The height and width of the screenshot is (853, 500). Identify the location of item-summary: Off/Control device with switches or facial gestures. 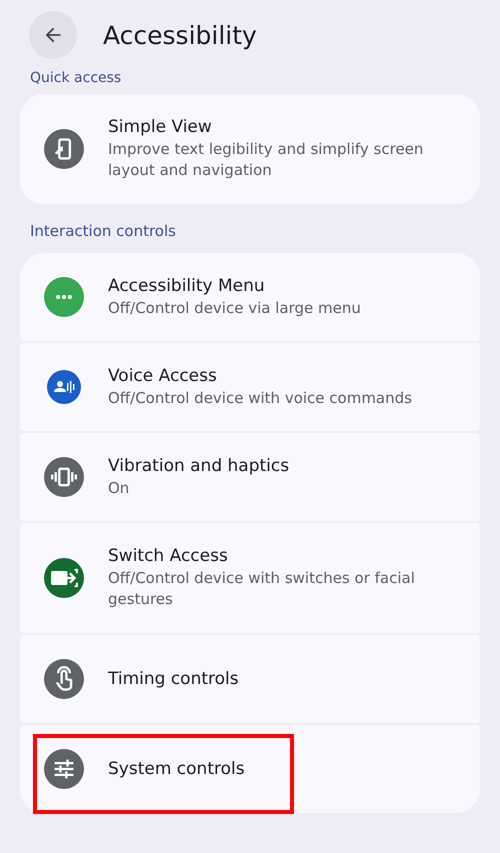
(262, 589).